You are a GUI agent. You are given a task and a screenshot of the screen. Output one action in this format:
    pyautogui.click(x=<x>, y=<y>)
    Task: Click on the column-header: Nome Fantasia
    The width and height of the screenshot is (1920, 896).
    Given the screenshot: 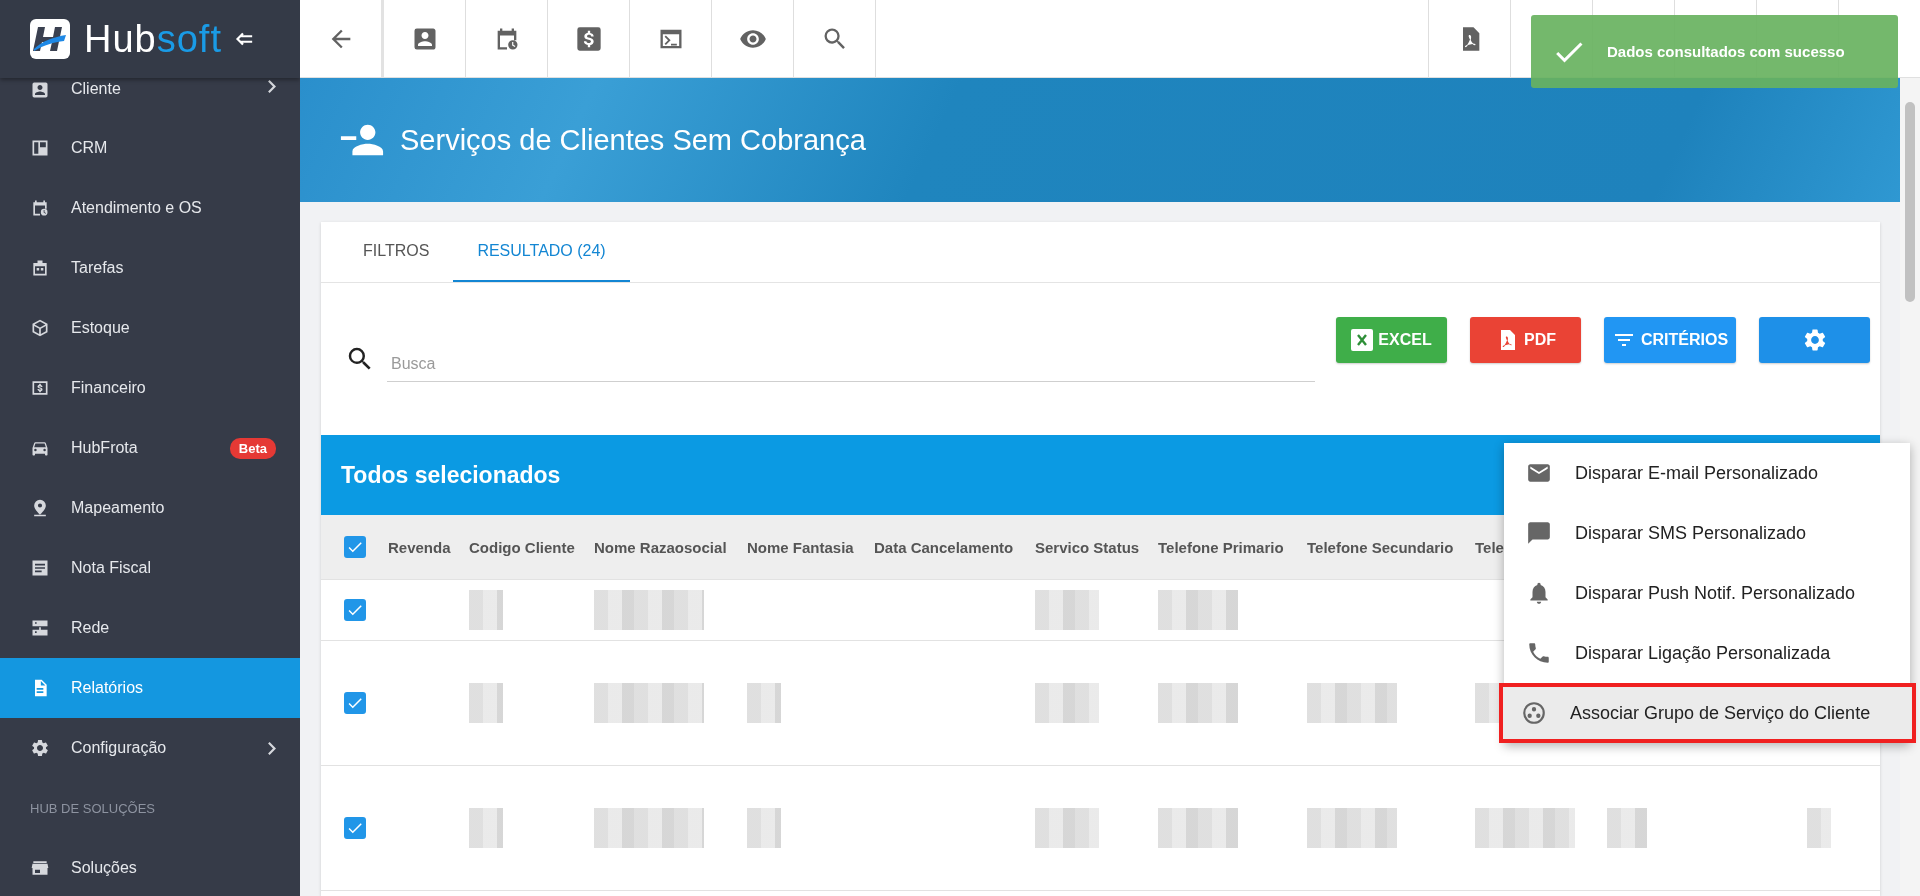 What is the action you would take?
    pyautogui.click(x=800, y=547)
    